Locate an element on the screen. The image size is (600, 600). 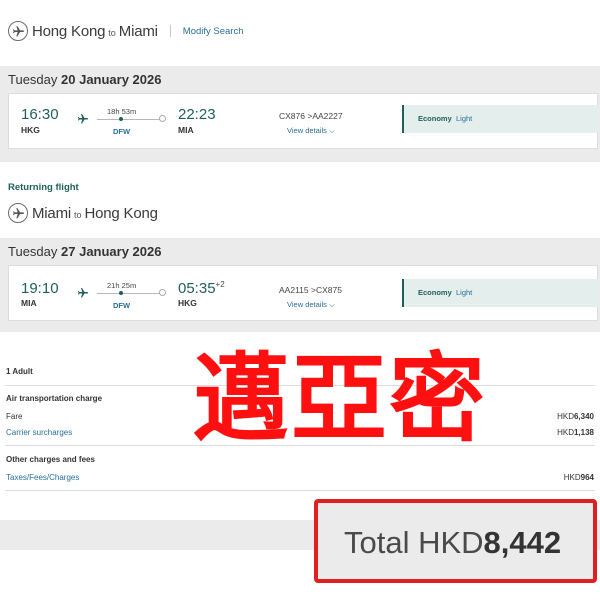
outbound-date: Tuesday 20 January 2026 is located at coordinates (85, 79).